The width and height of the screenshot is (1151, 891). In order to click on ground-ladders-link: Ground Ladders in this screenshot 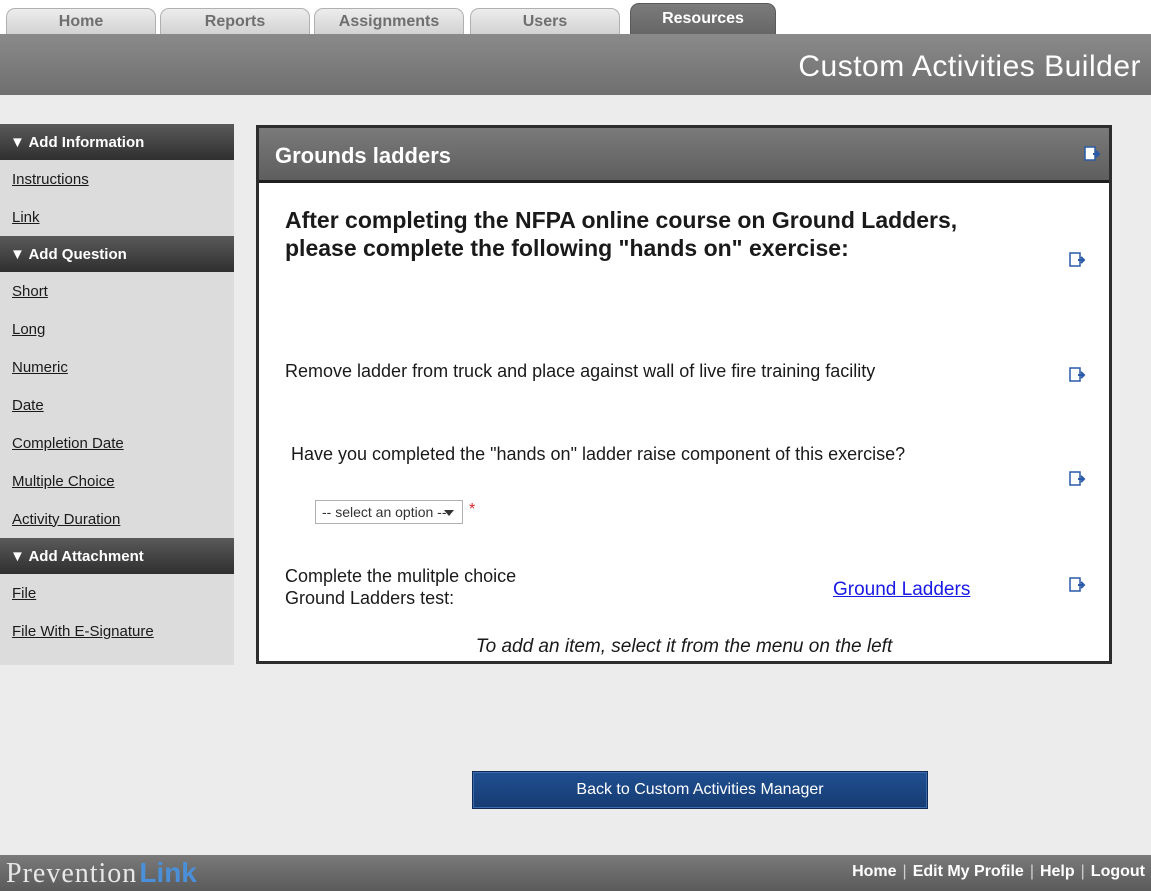, I will do `click(901, 590)`.